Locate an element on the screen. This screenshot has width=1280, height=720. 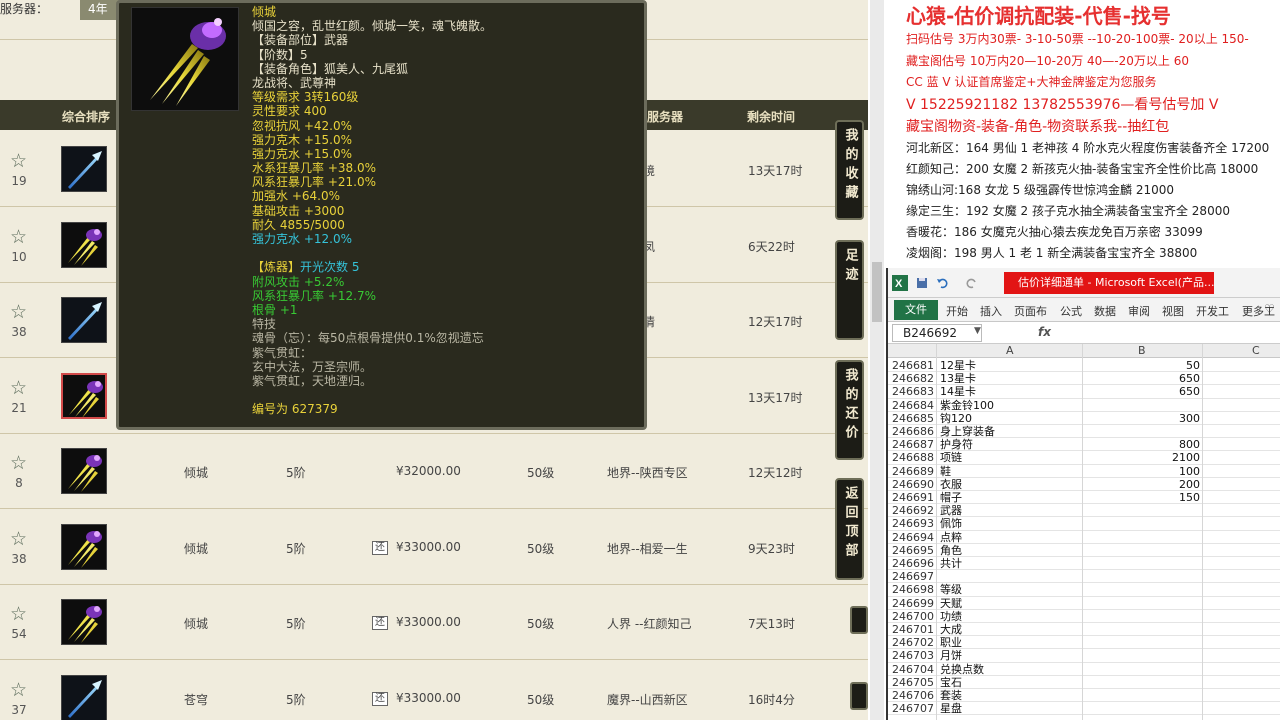
sheet-row: 246688 项链 2100 is located at coordinates (1084, 458).